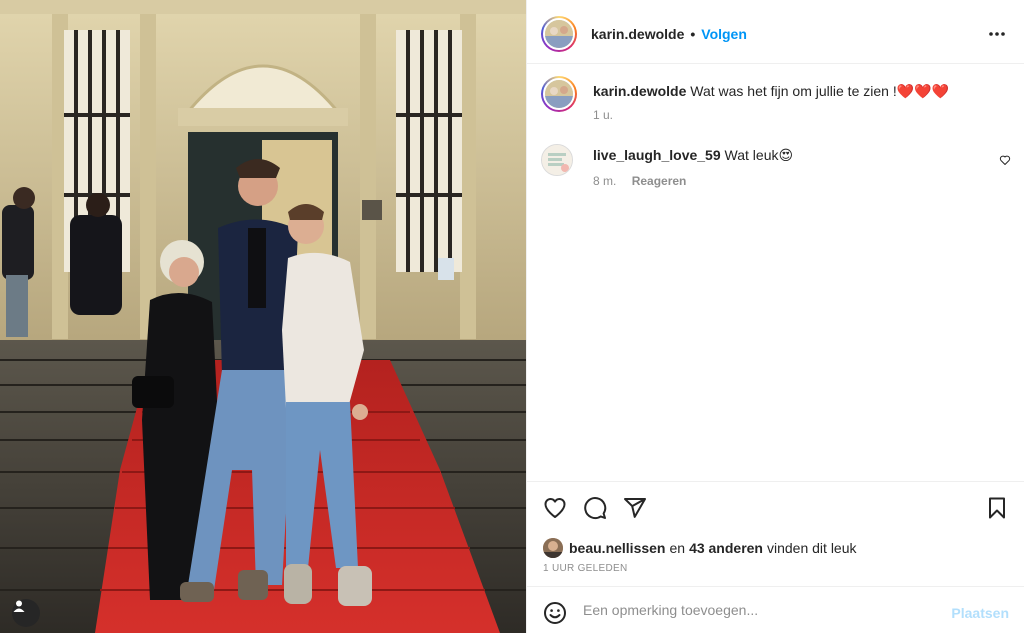 This screenshot has width=1024, height=633. What do you see at coordinates (26, 613) in the screenshot?
I see `tagged-users-button` at bounding box center [26, 613].